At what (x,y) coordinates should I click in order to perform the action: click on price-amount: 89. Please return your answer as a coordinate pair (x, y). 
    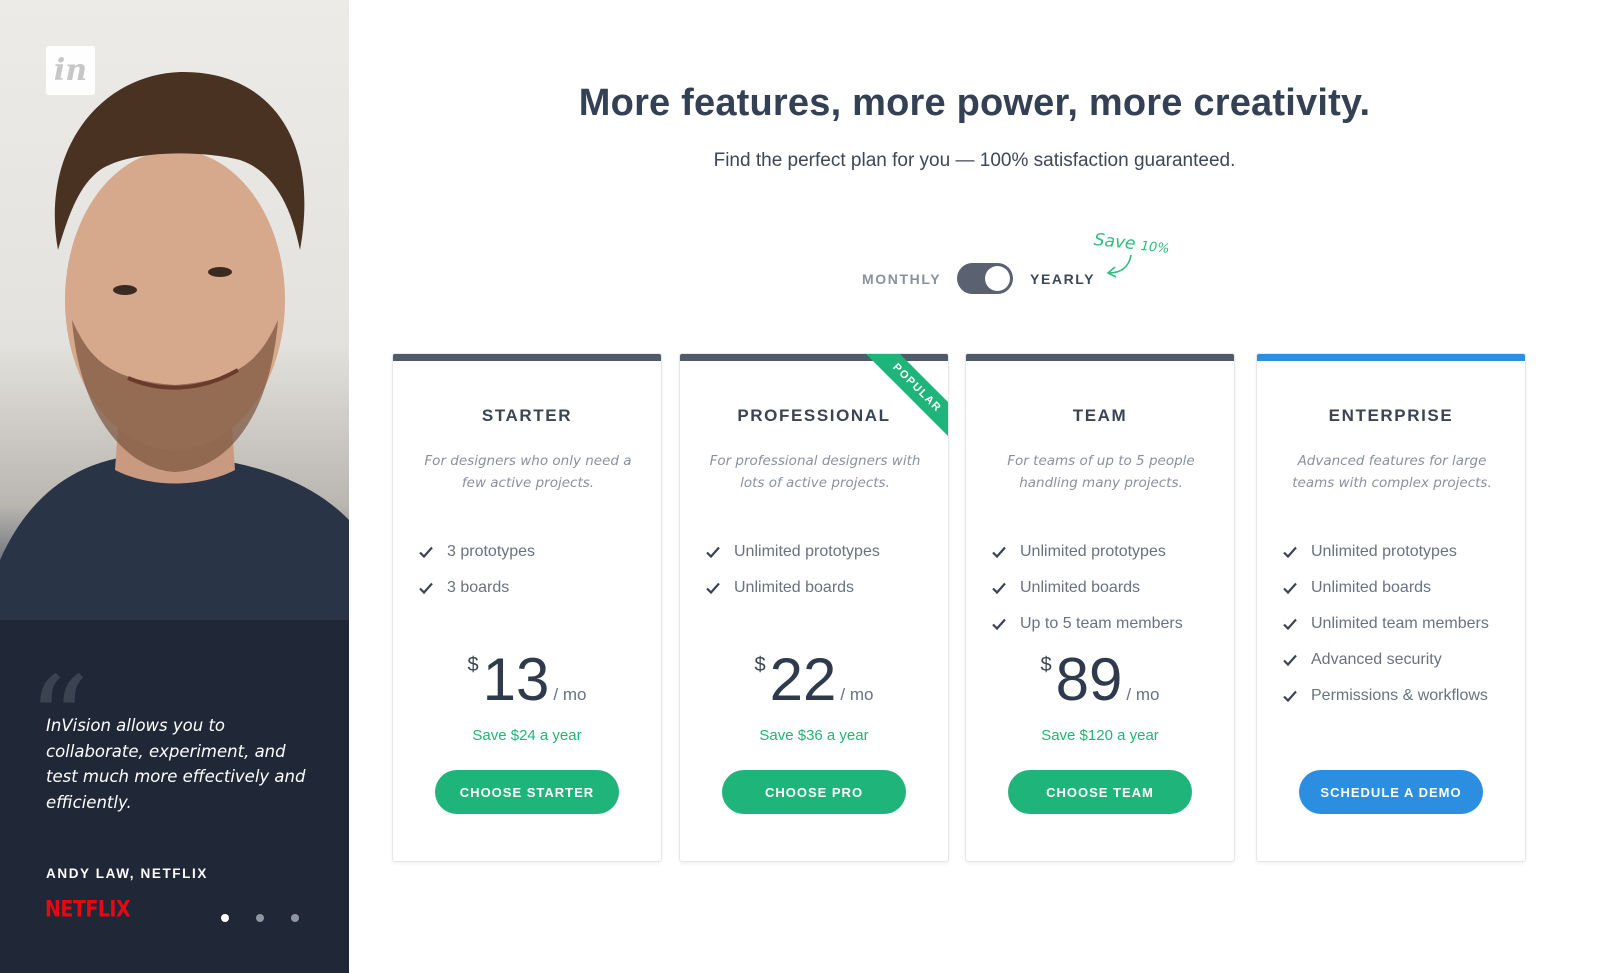
    Looking at the image, I should click on (1089, 679).